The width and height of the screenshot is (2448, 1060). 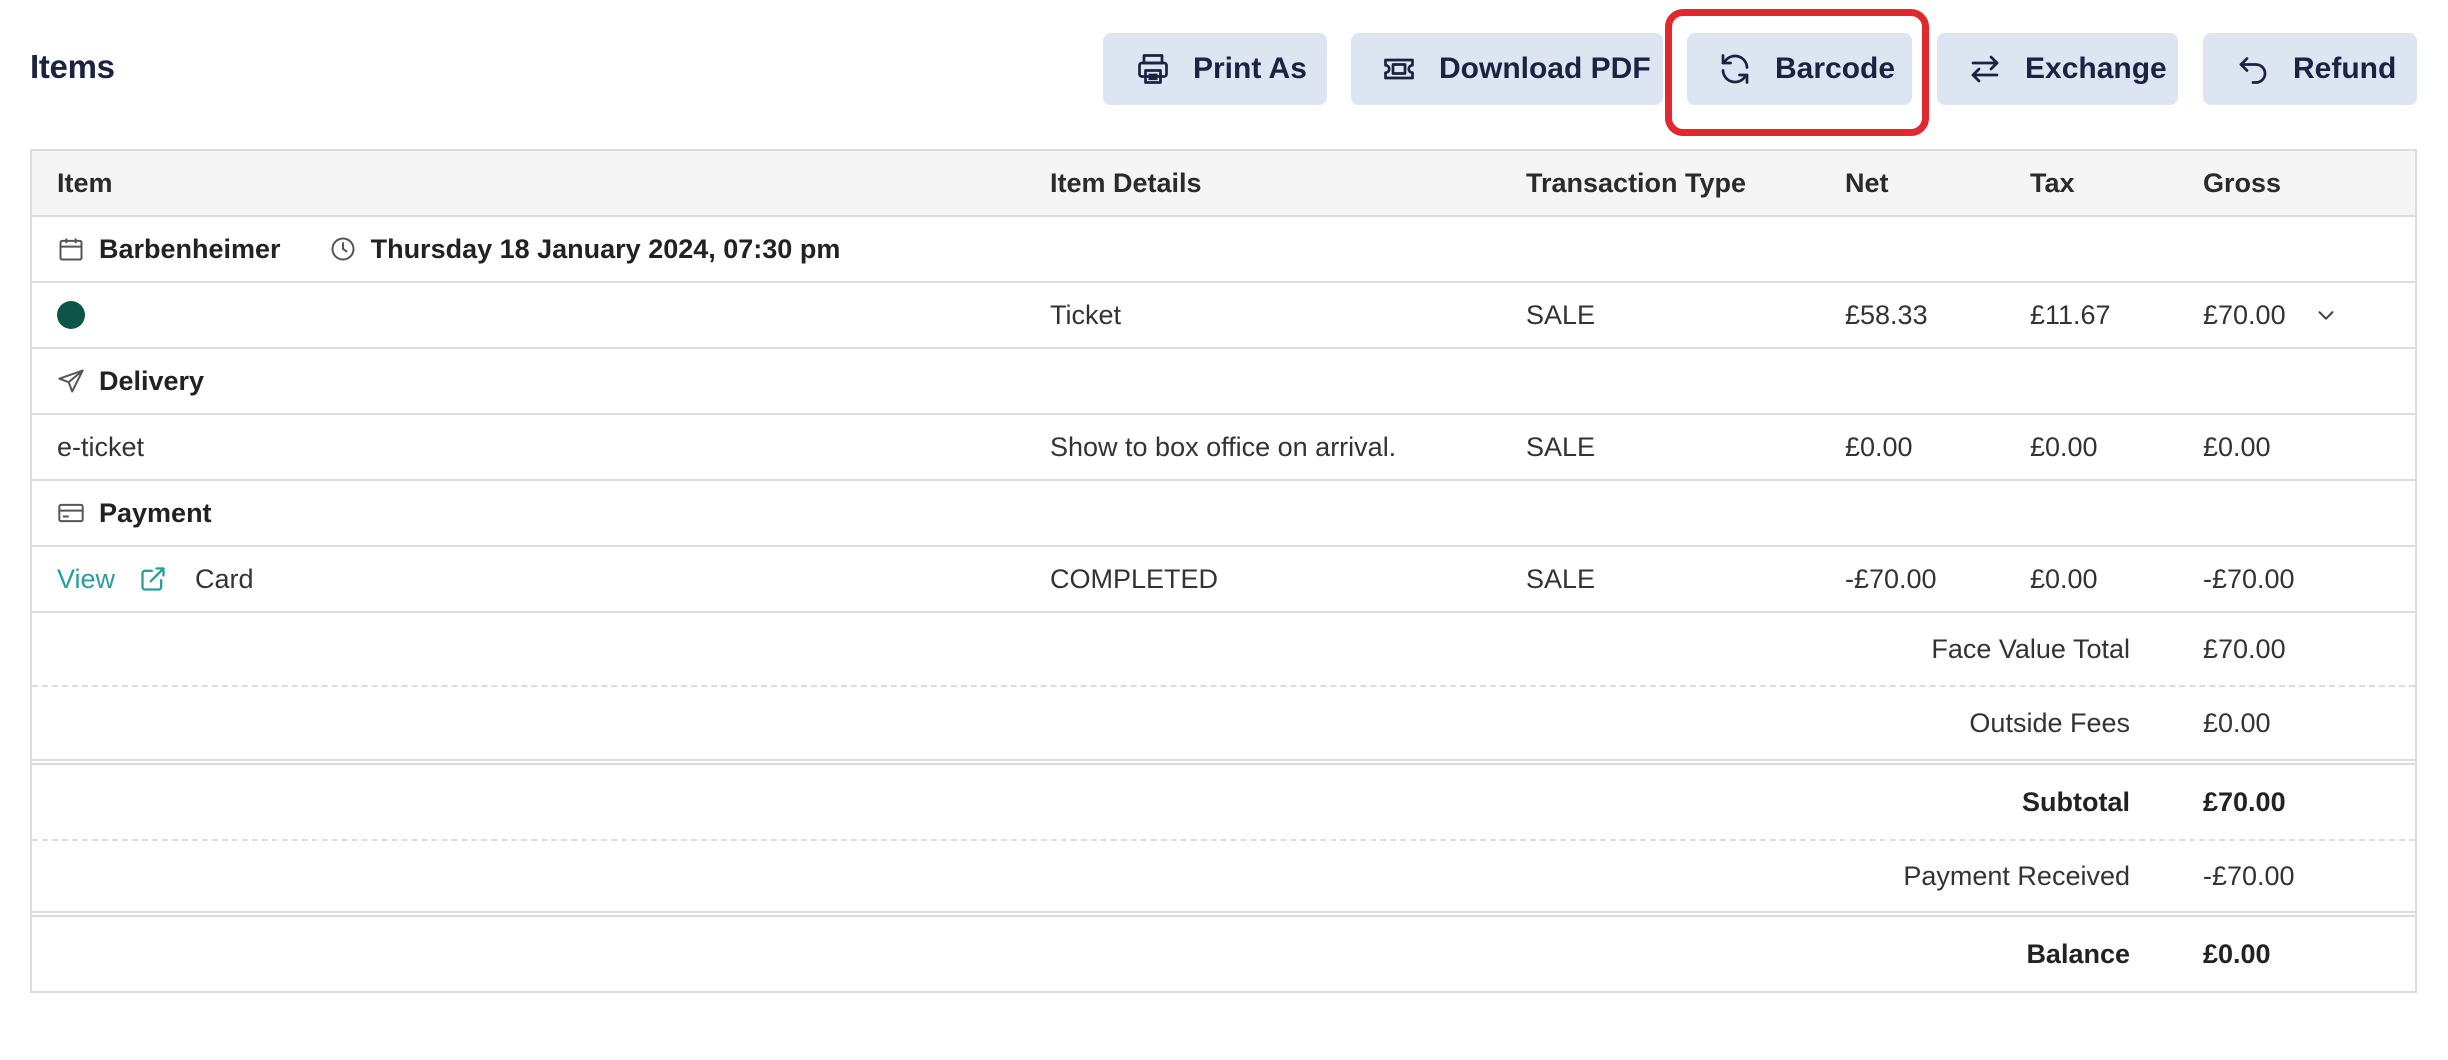 What do you see at coordinates (1153, 69) in the screenshot?
I see `printer-icon` at bounding box center [1153, 69].